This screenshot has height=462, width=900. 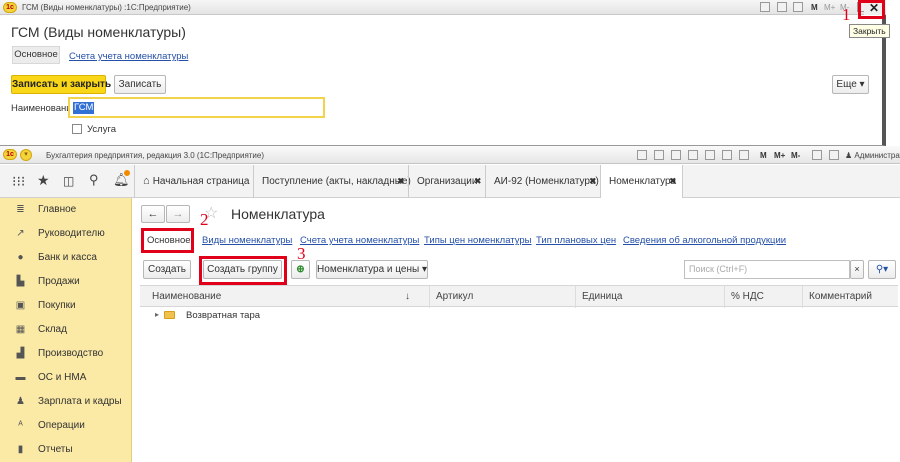 I want to click on tab-accounts: Счета учета номенклатуры, so click(x=128, y=56).